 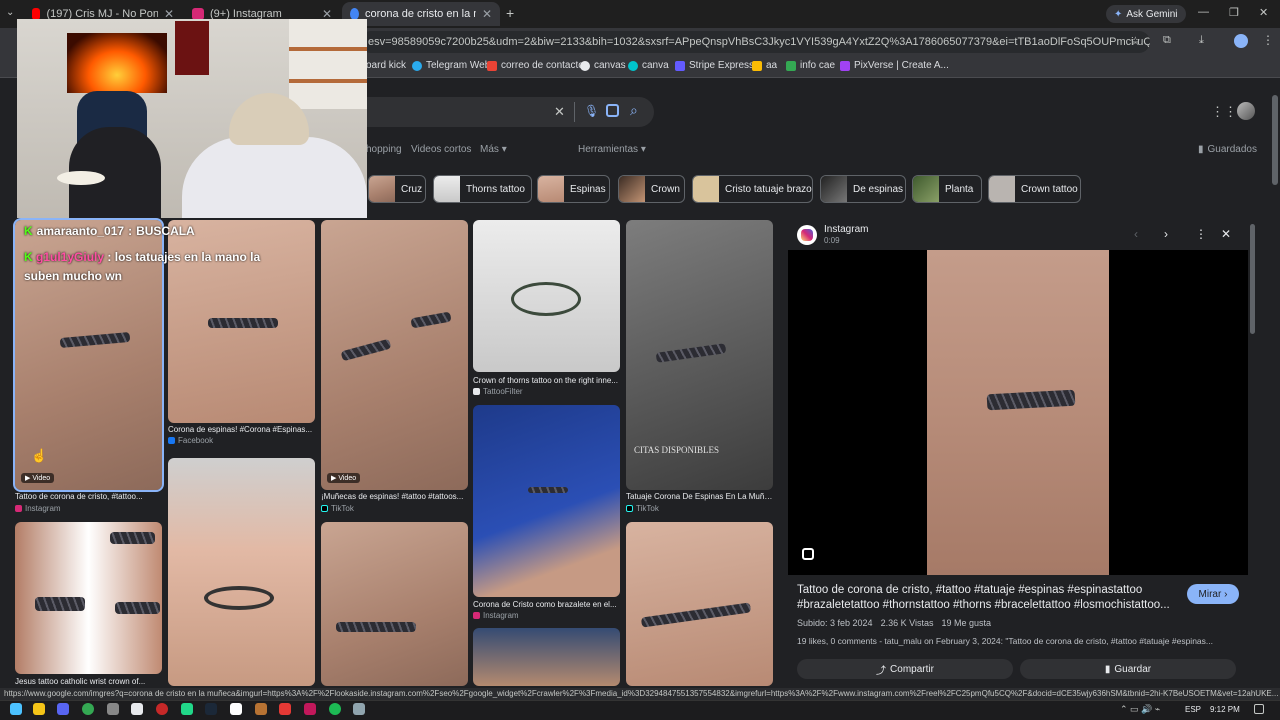 What do you see at coordinates (192, 118) in the screenshot?
I see `webcam-overlay` at bounding box center [192, 118].